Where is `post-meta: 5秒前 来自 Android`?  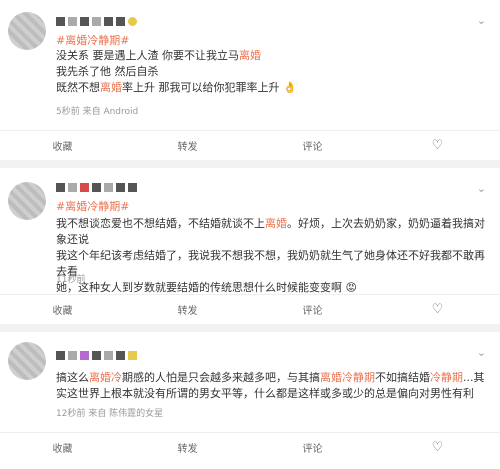
post-meta: 5秒前 来自 Android is located at coordinates (97, 112).